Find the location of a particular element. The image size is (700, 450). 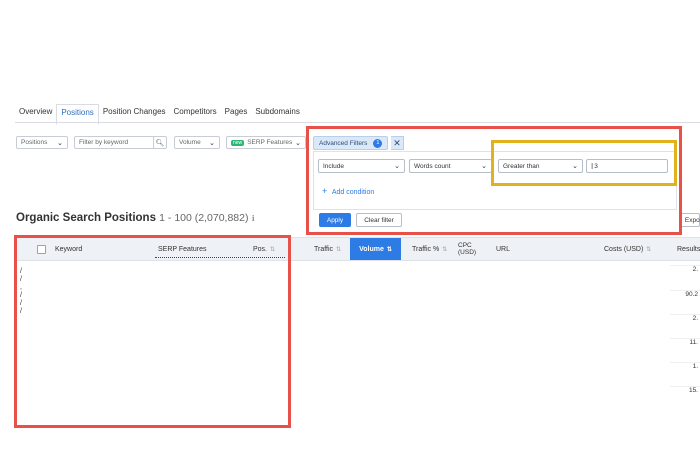

page-title-text: Organic Search Positions is located at coordinates (86, 218).